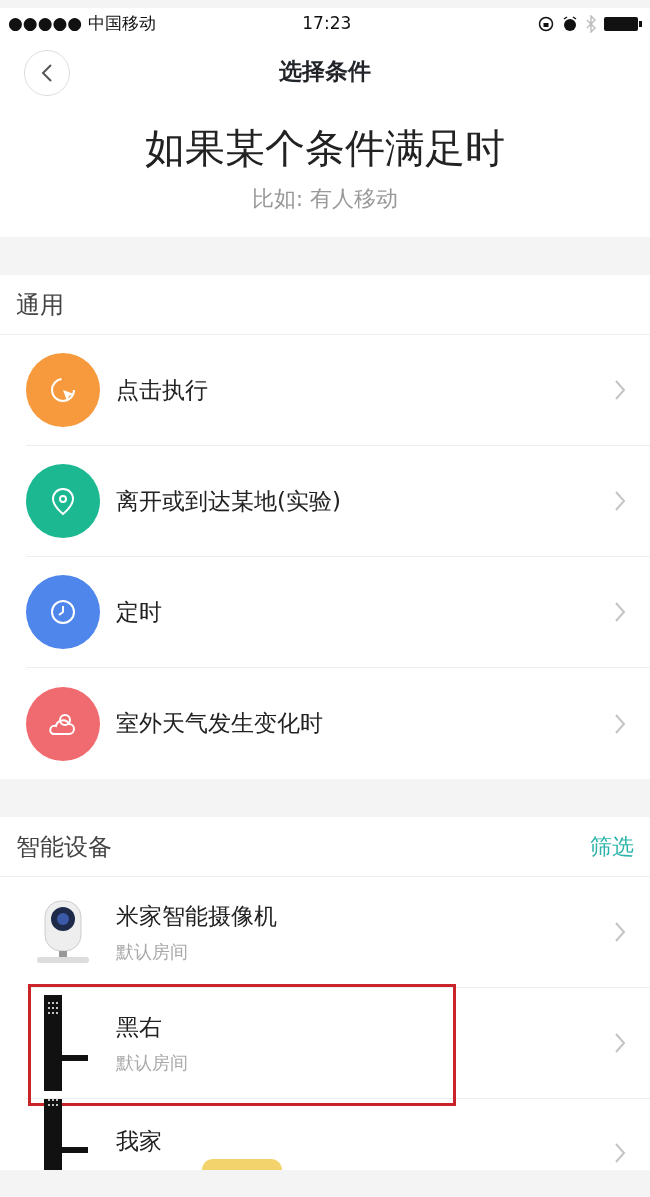 This screenshot has height=1197, width=650. I want to click on carrier-name: ●●●●● 中国移动, so click(82, 24).